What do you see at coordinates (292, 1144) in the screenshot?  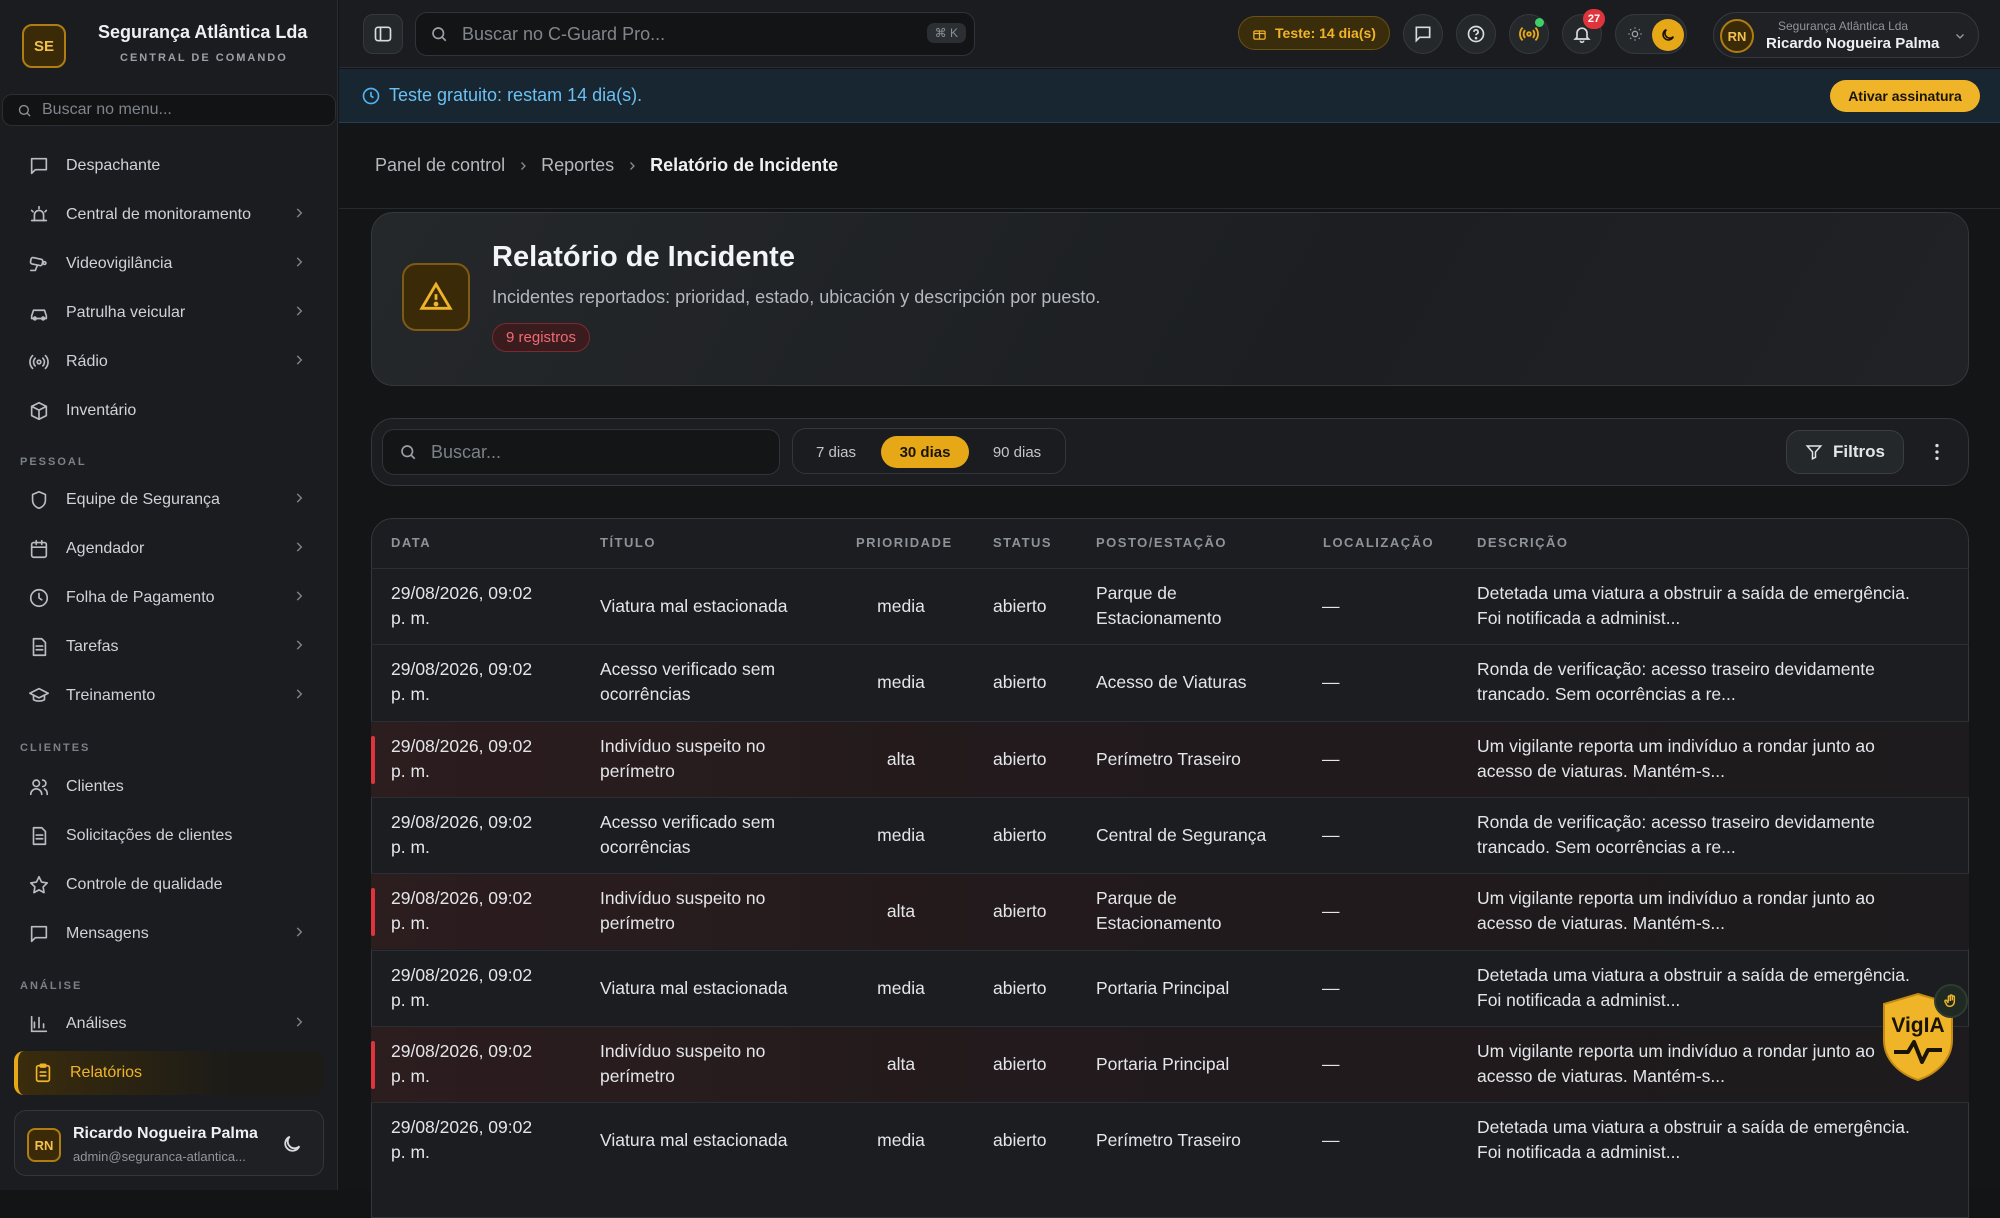 I see `moon-icon` at bounding box center [292, 1144].